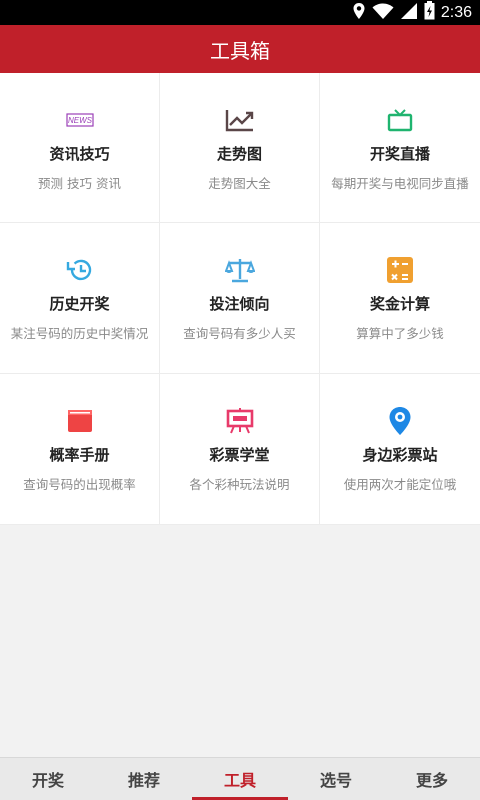 Image resolution: width=480 pixels, height=800 pixels. I want to click on tool-label: 投注倾向, so click(239, 304).